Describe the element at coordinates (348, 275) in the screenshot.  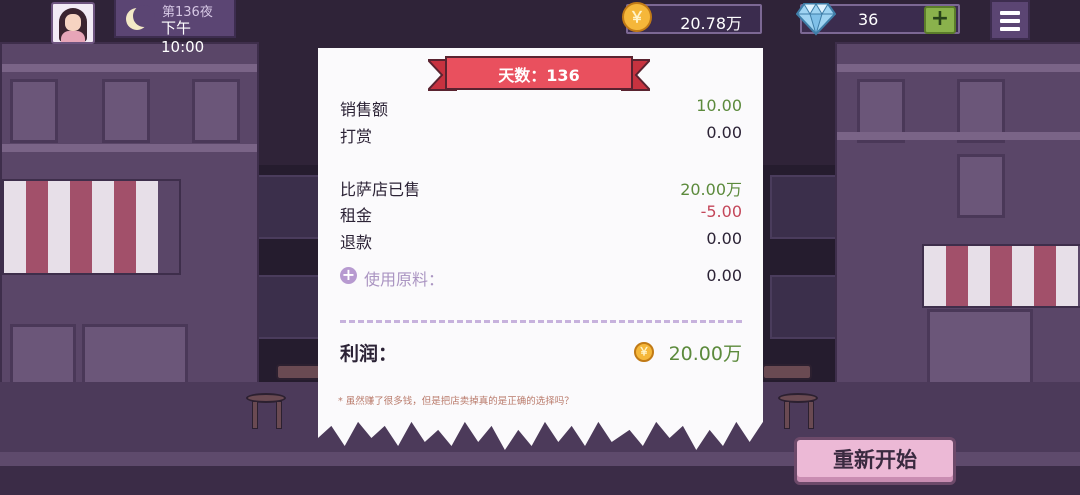
I see `expand-plus-icon: +` at that location.